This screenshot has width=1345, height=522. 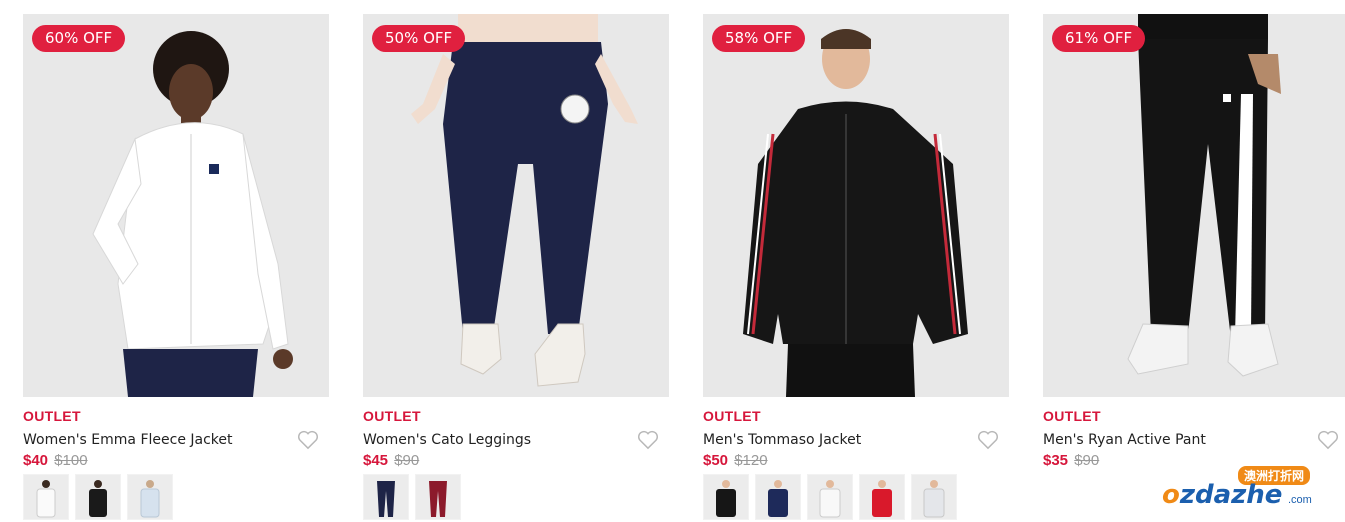 I want to click on discount-badge: 60% OFF, so click(x=79, y=38).